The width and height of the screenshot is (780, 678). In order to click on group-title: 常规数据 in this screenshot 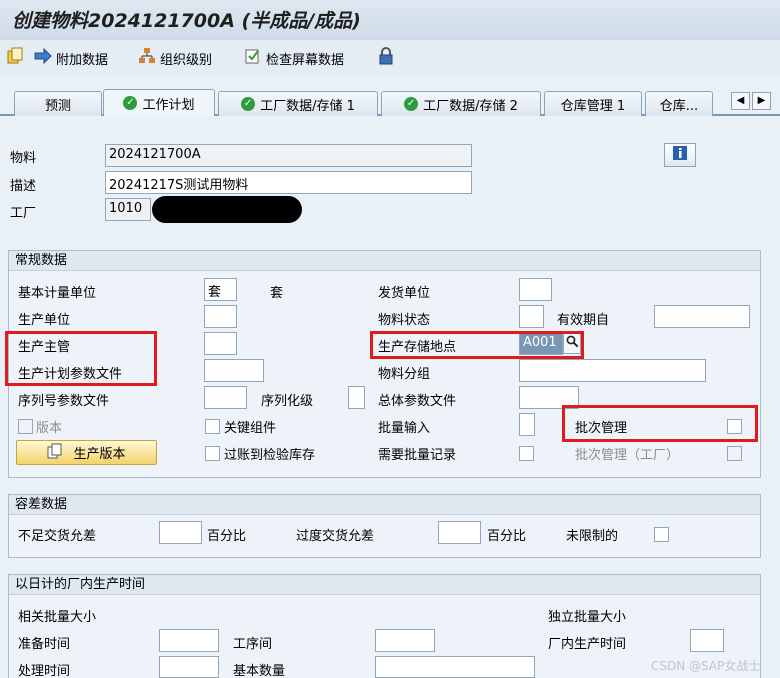, I will do `click(384, 261)`.